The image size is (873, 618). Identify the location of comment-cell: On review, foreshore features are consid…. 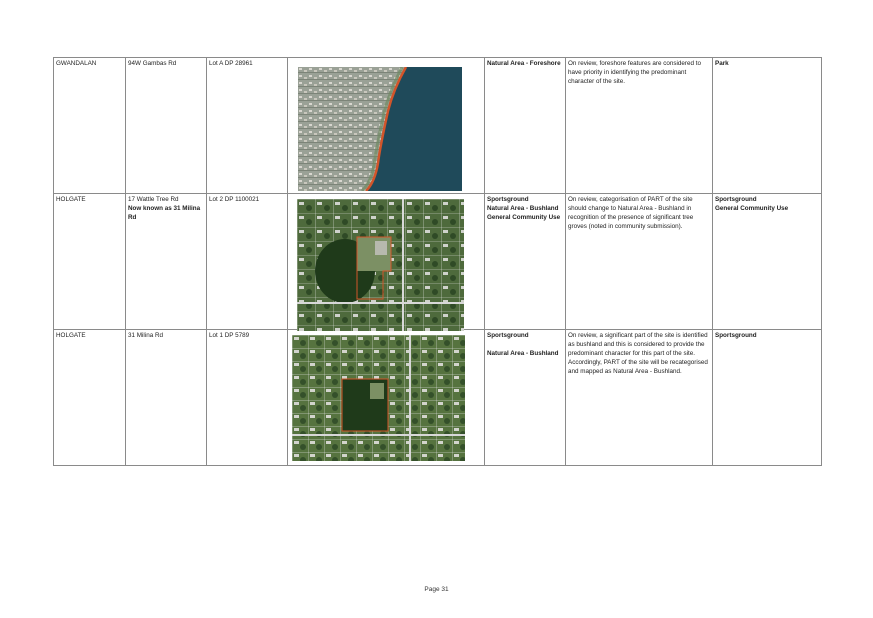
(639, 125).